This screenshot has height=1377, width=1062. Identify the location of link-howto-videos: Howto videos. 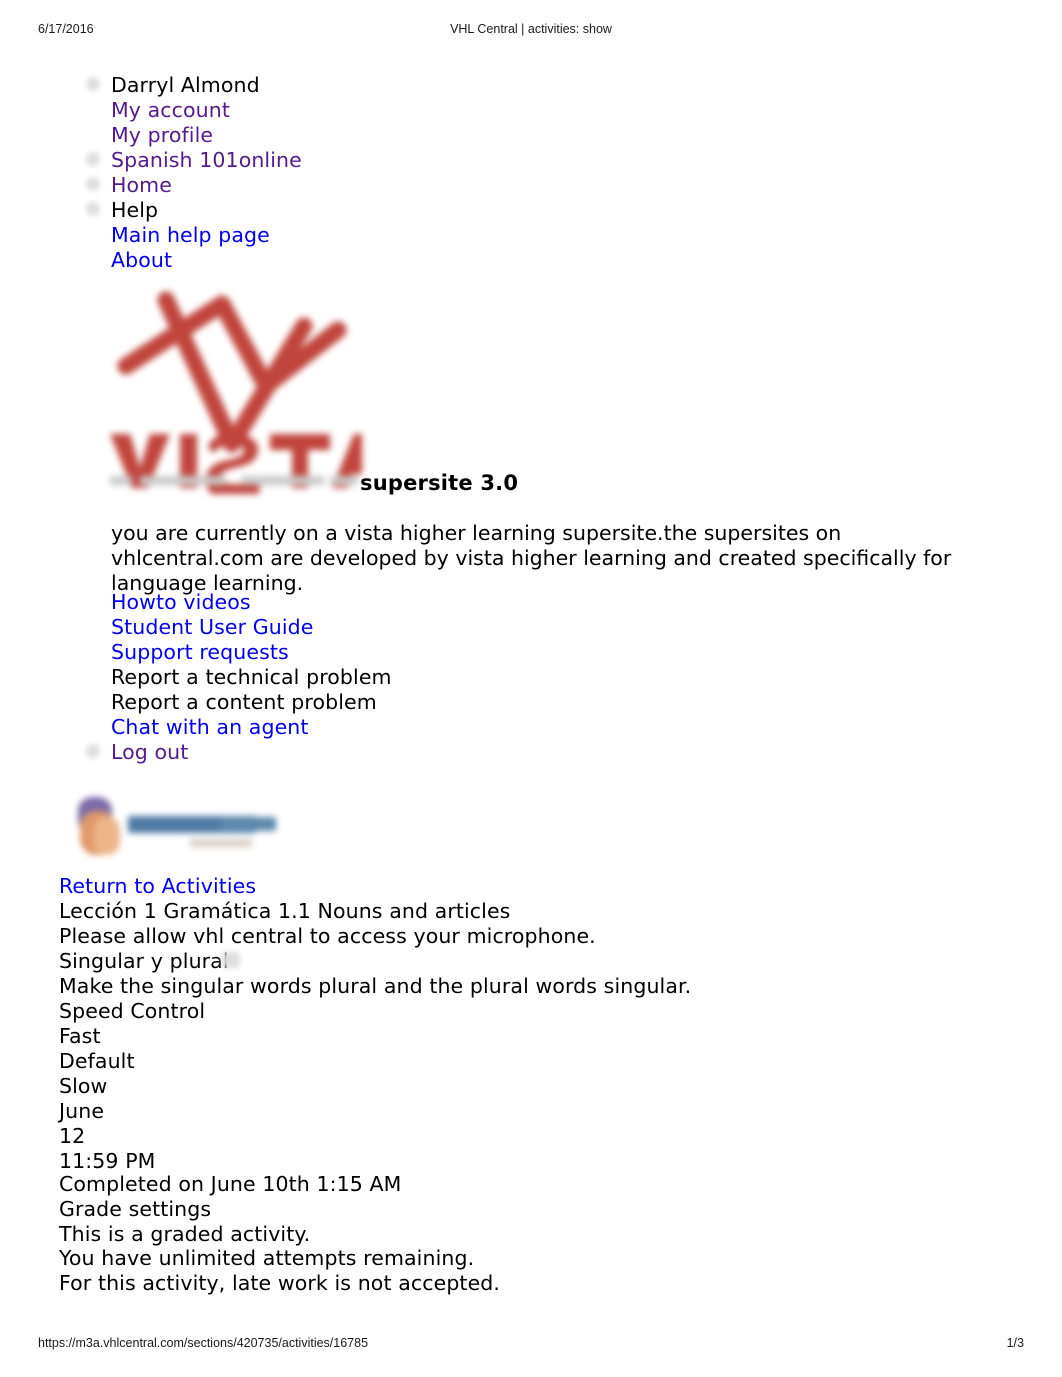
(181, 602).